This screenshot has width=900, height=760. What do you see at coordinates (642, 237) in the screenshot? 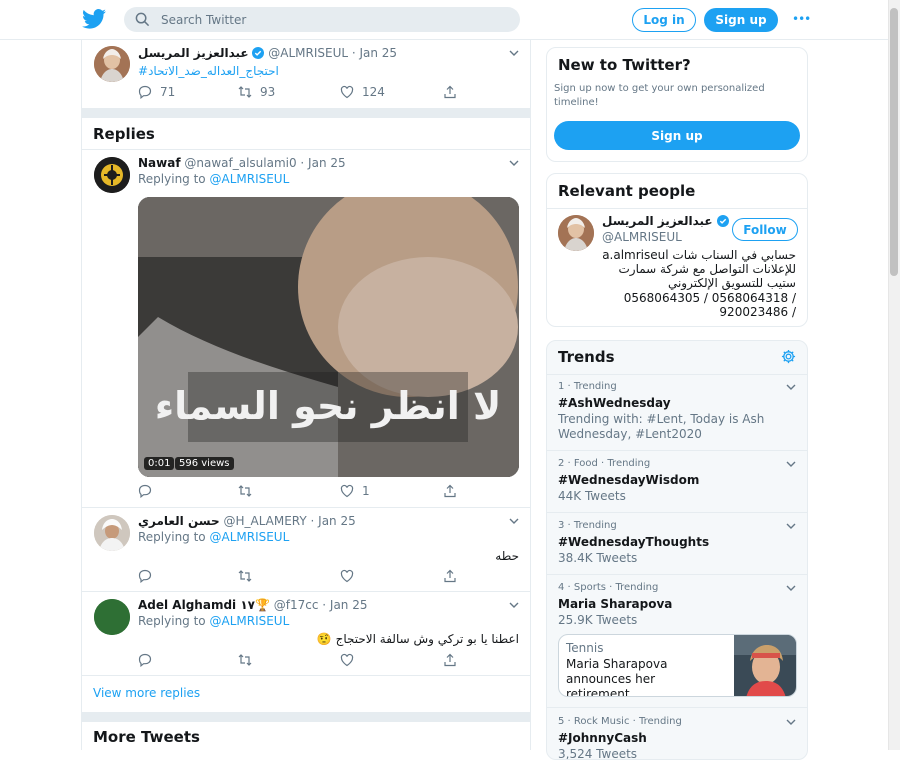
I see `person-handle: @ALMRISEUL` at bounding box center [642, 237].